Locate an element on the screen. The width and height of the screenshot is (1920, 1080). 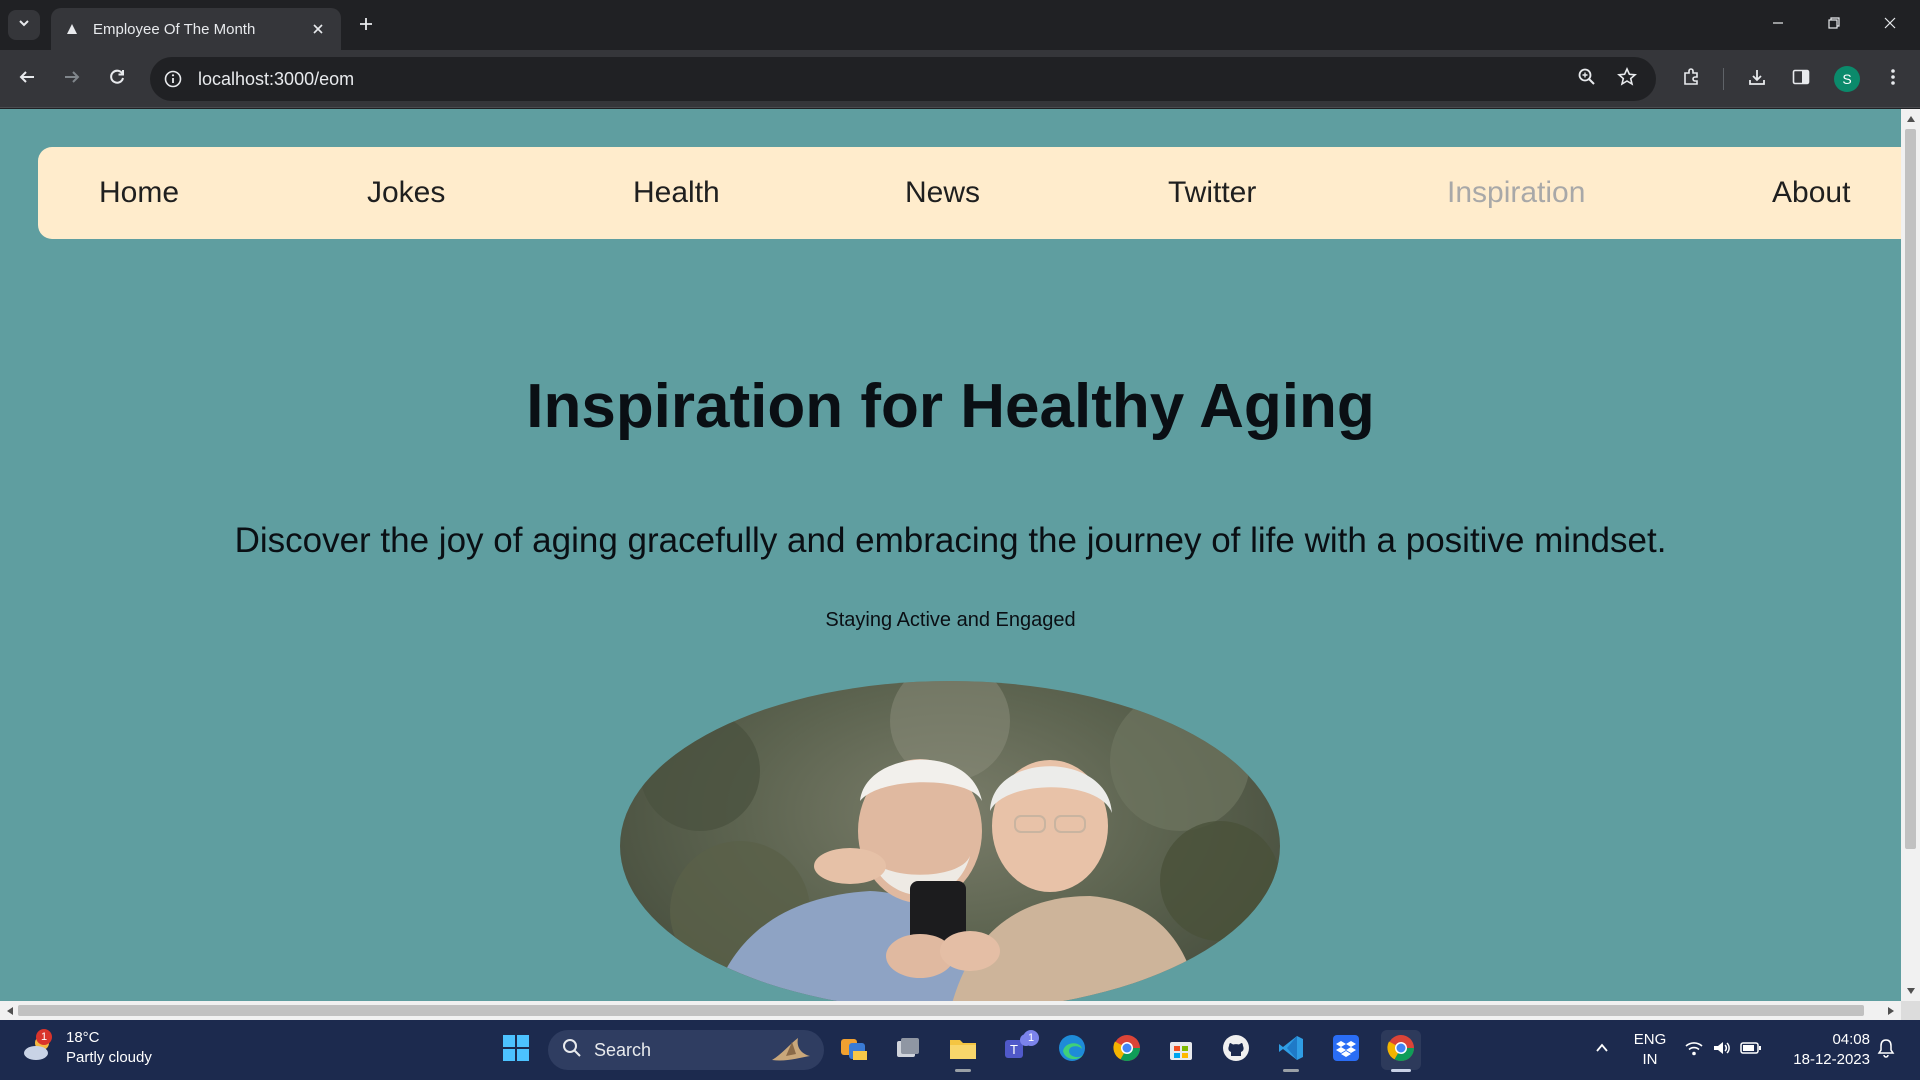
vertical-scroll-thumb is located at coordinates (1910, 489).